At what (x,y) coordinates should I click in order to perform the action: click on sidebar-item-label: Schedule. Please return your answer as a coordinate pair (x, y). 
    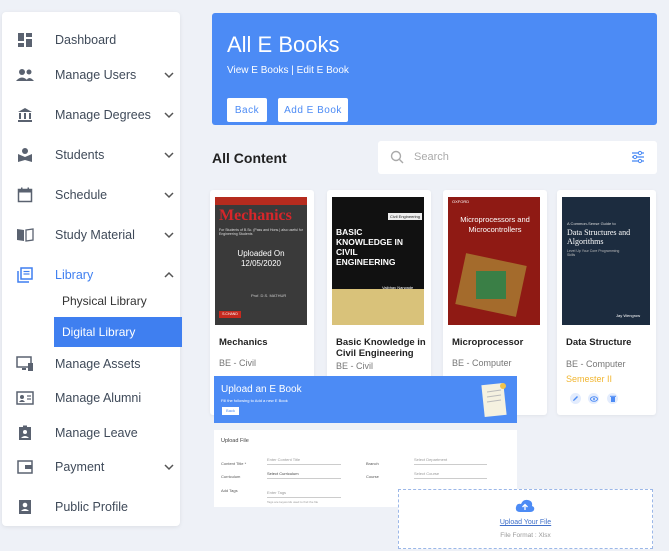
    Looking at the image, I should click on (81, 195).